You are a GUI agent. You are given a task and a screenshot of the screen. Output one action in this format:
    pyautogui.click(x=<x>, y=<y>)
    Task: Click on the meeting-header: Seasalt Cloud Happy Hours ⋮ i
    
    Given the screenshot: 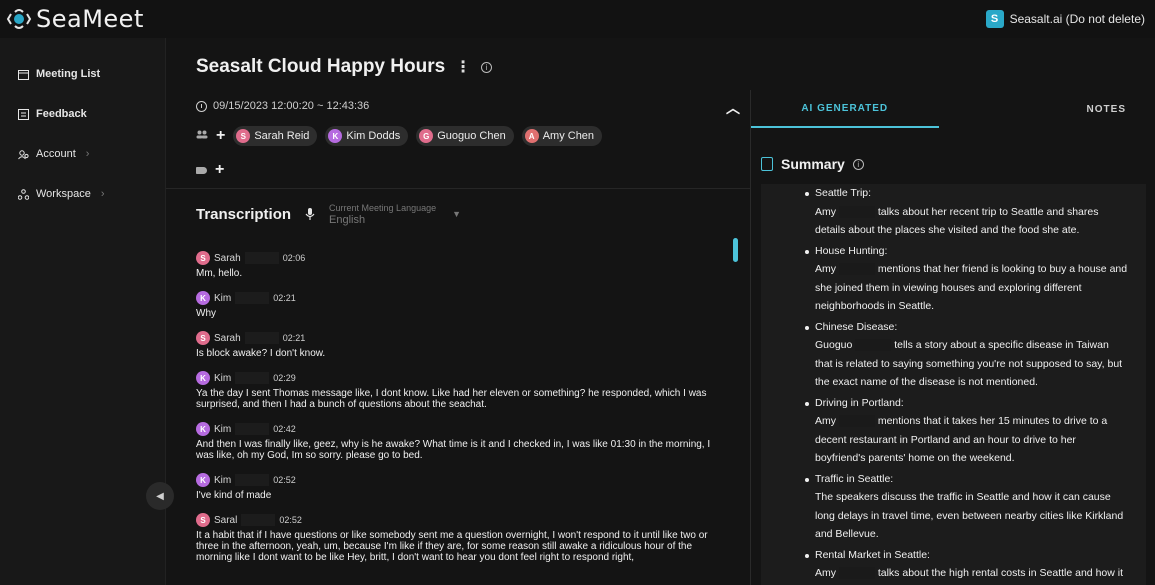 What is the action you would take?
    pyautogui.click(x=344, y=67)
    